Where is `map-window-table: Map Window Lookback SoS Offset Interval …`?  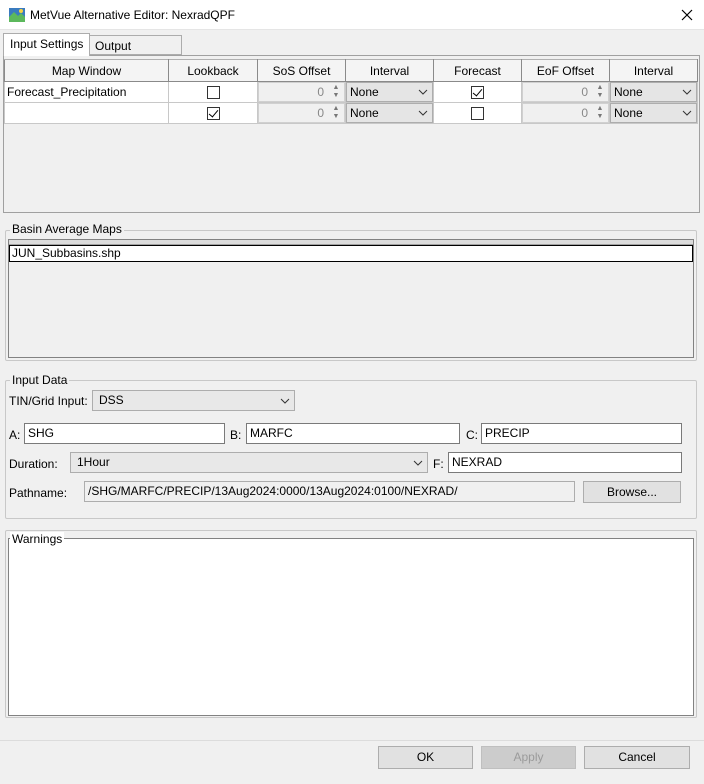
map-window-table: Map Window Lookback SoS Offset Interval … is located at coordinates (351, 91).